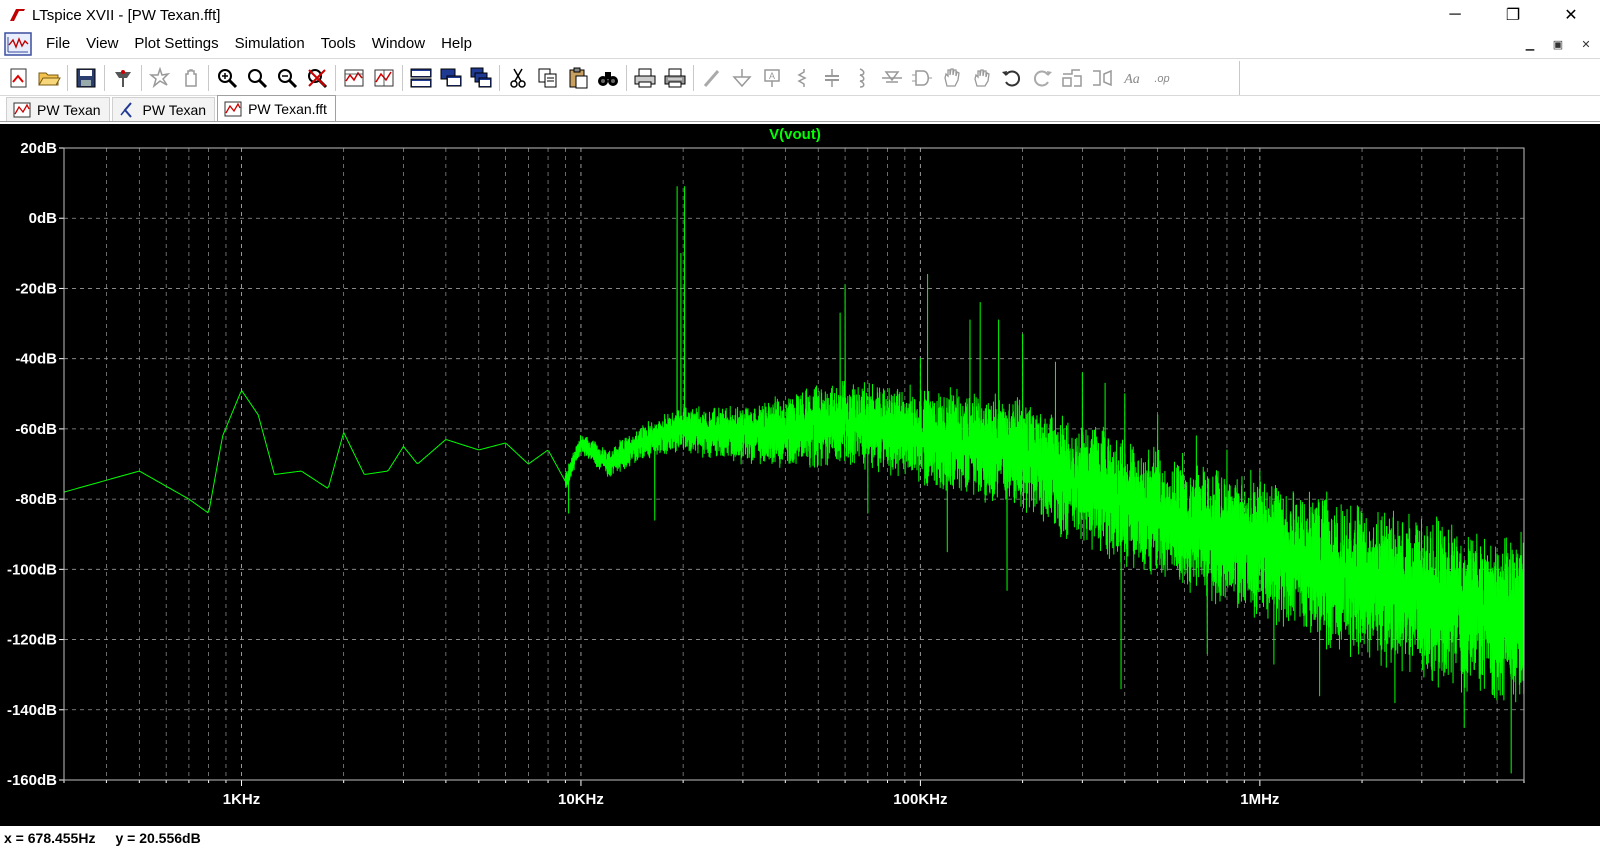  What do you see at coordinates (32, 640) in the screenshot?
I see `y-tick-label: -120dB` at bounding box center [32, 640].